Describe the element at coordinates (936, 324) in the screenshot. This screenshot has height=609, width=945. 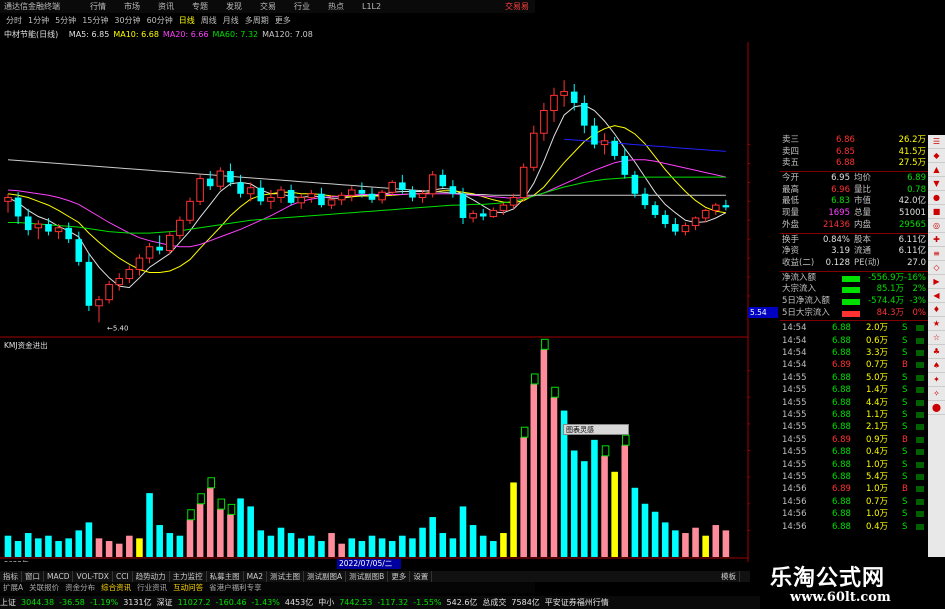
I see `toolbar-icon: ★` at that location.